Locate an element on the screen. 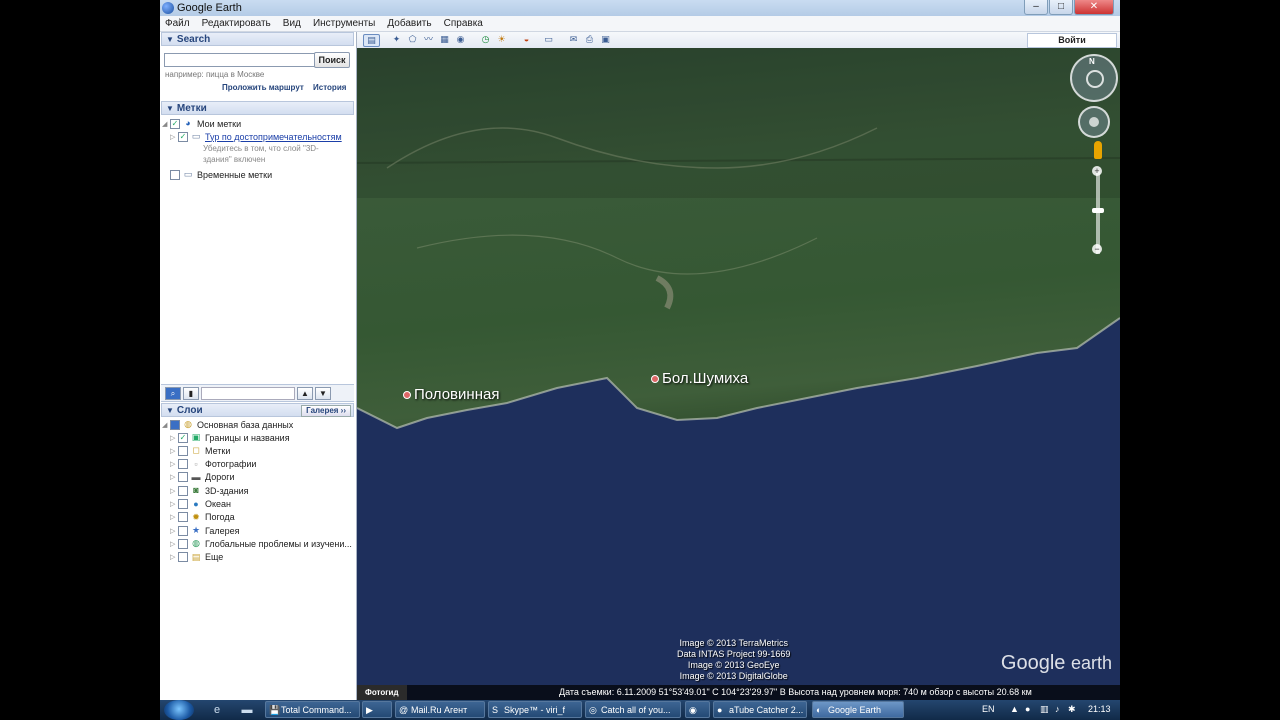  panel-toggle-icon: ▮ is located at coordinates (191, 393).